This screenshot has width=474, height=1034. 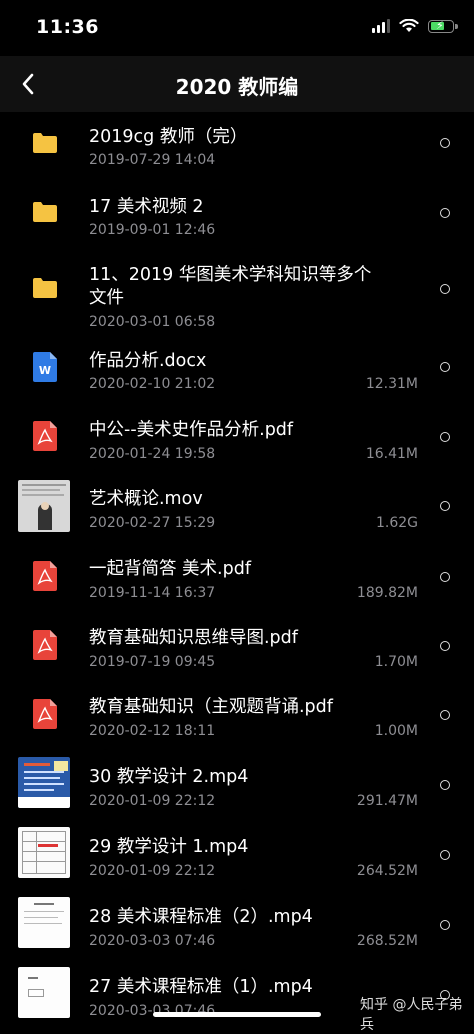 I want to click on home-indicator, so click(x=237, y=1014).